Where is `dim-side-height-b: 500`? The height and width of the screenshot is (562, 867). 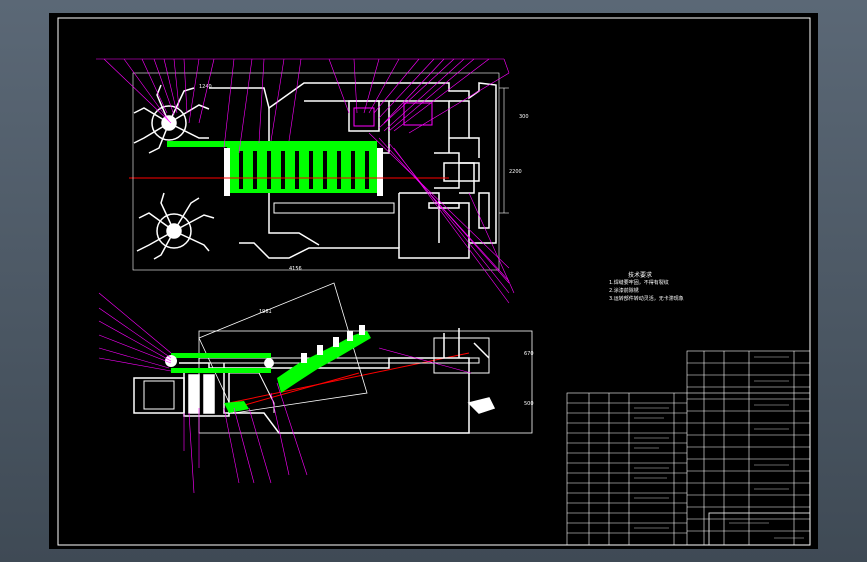 dim-side-height-b: 500 is located at coordinates (529, 404).